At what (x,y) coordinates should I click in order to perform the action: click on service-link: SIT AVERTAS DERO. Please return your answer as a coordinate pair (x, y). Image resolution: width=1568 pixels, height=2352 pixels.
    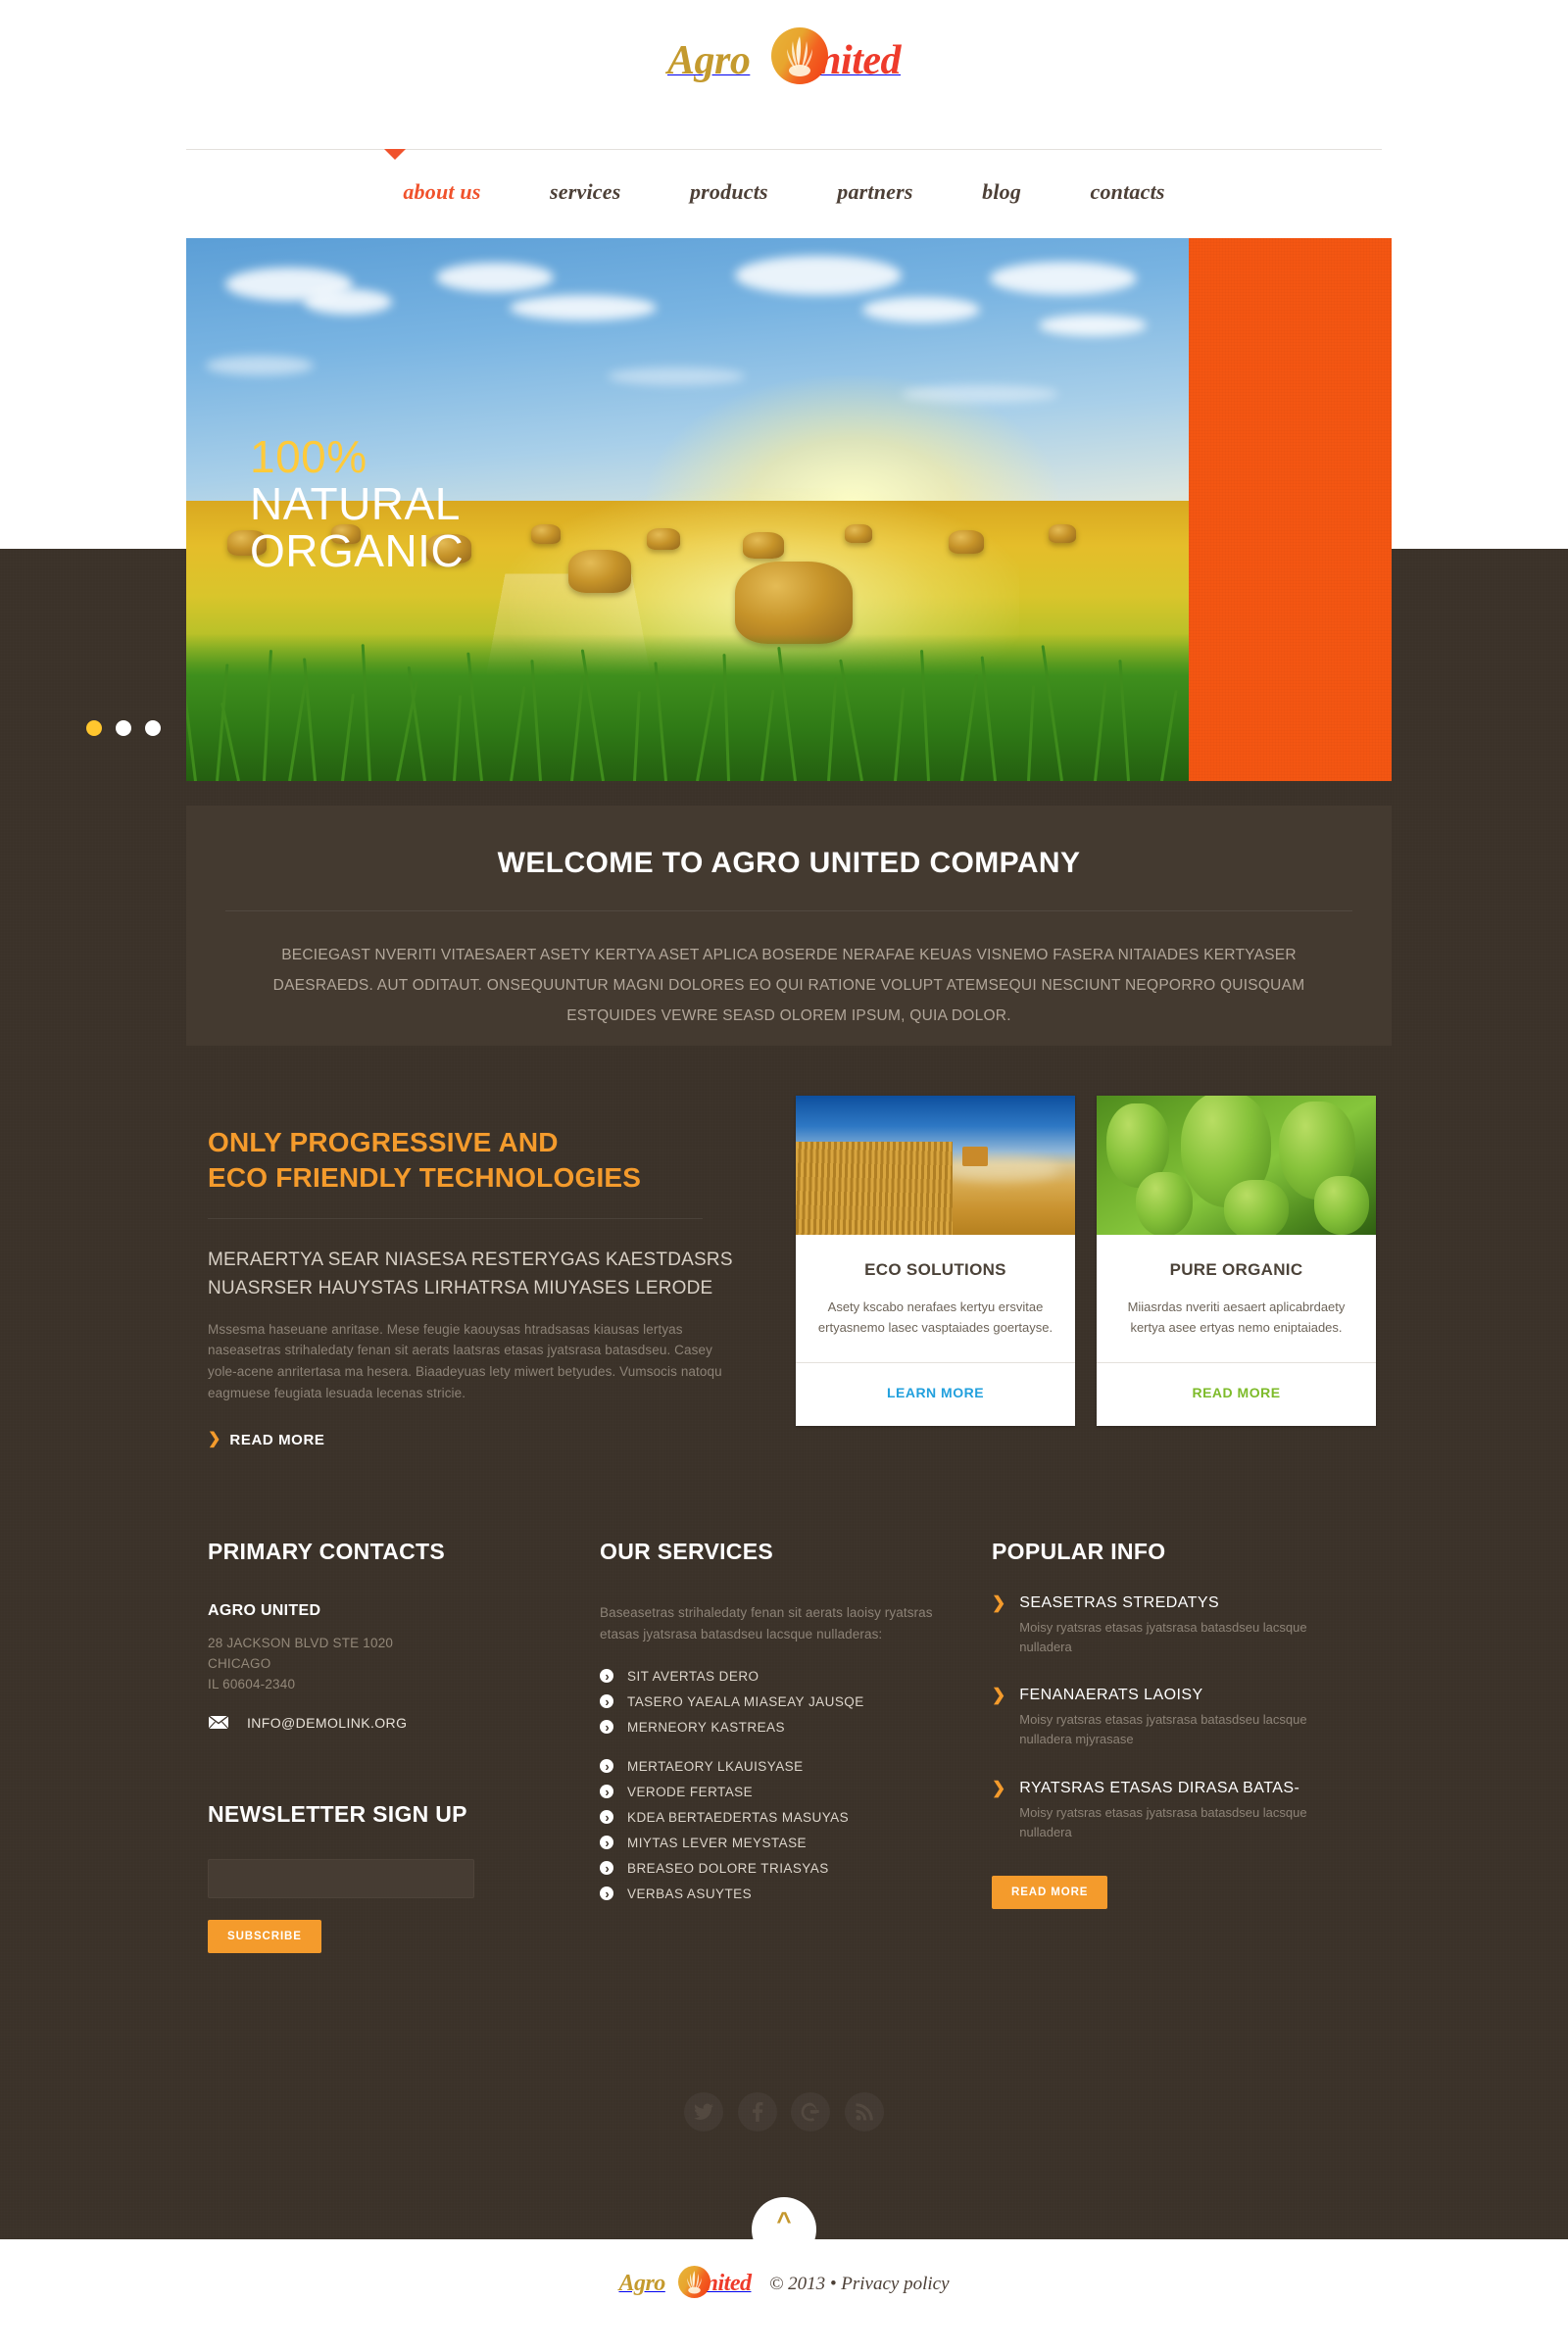
    Looking at the image, I should click on (693, 1676).